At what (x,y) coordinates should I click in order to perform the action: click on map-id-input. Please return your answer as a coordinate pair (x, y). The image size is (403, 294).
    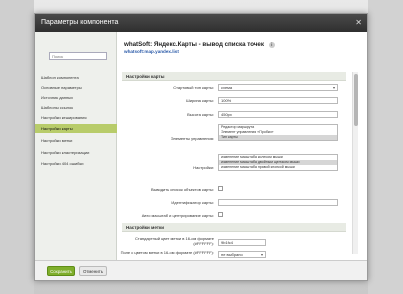
    Looking at the image, I should click on (278, 202).